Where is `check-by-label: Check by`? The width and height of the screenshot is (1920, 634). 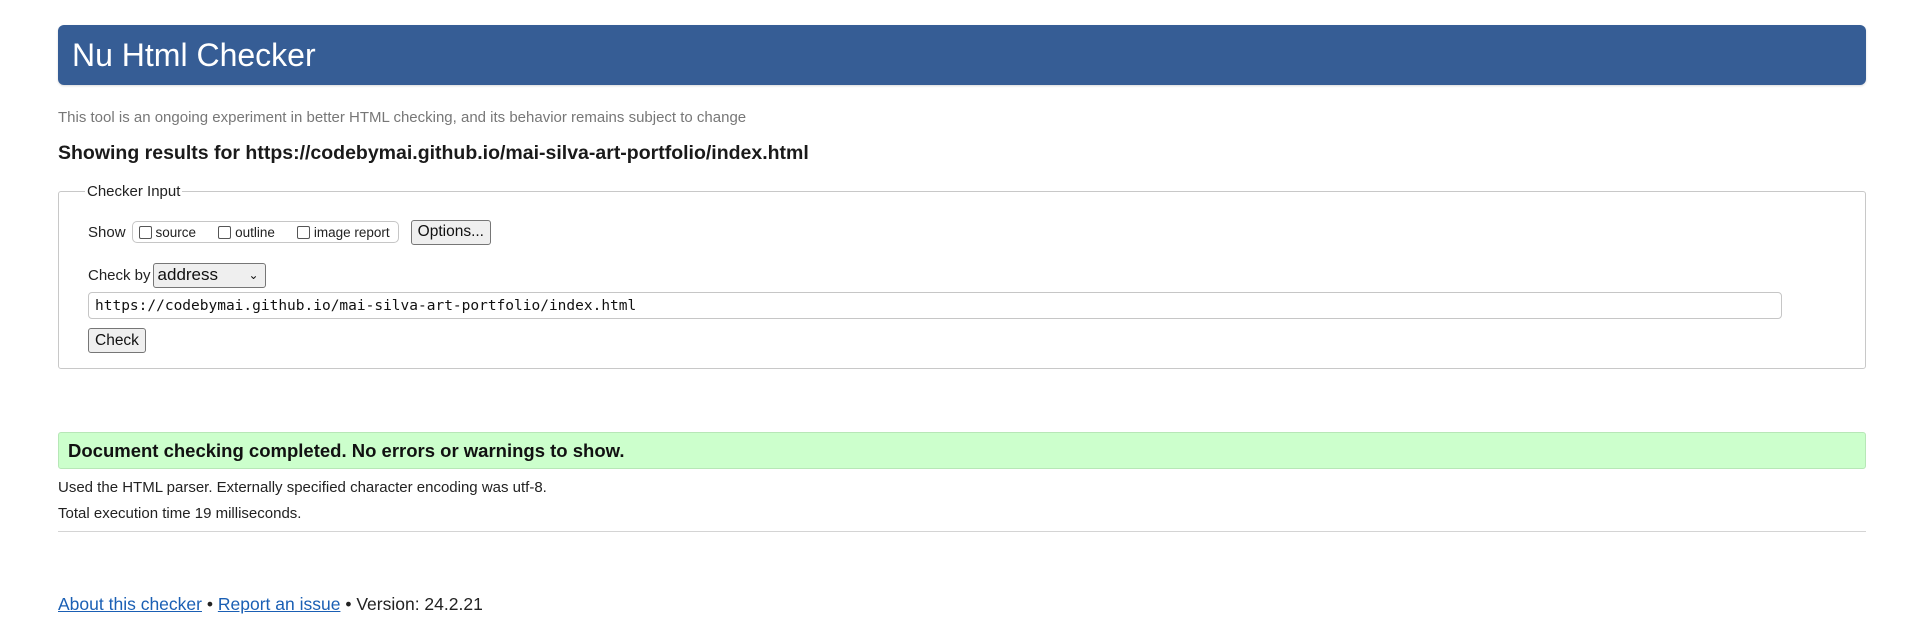 check-by-label: Check by is located at coordinates (119, 275).